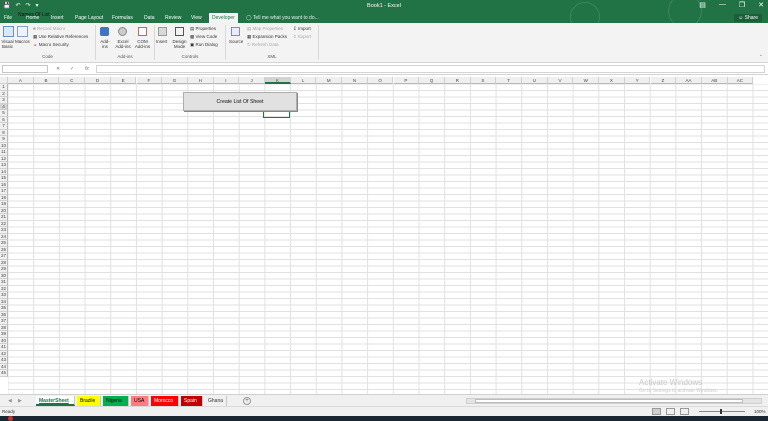 This screenshot has height=421, width=768. What do you see at coordinates (278, 80) in the screenshot?
I see `column-header: K` at bounding box center [278, 80].